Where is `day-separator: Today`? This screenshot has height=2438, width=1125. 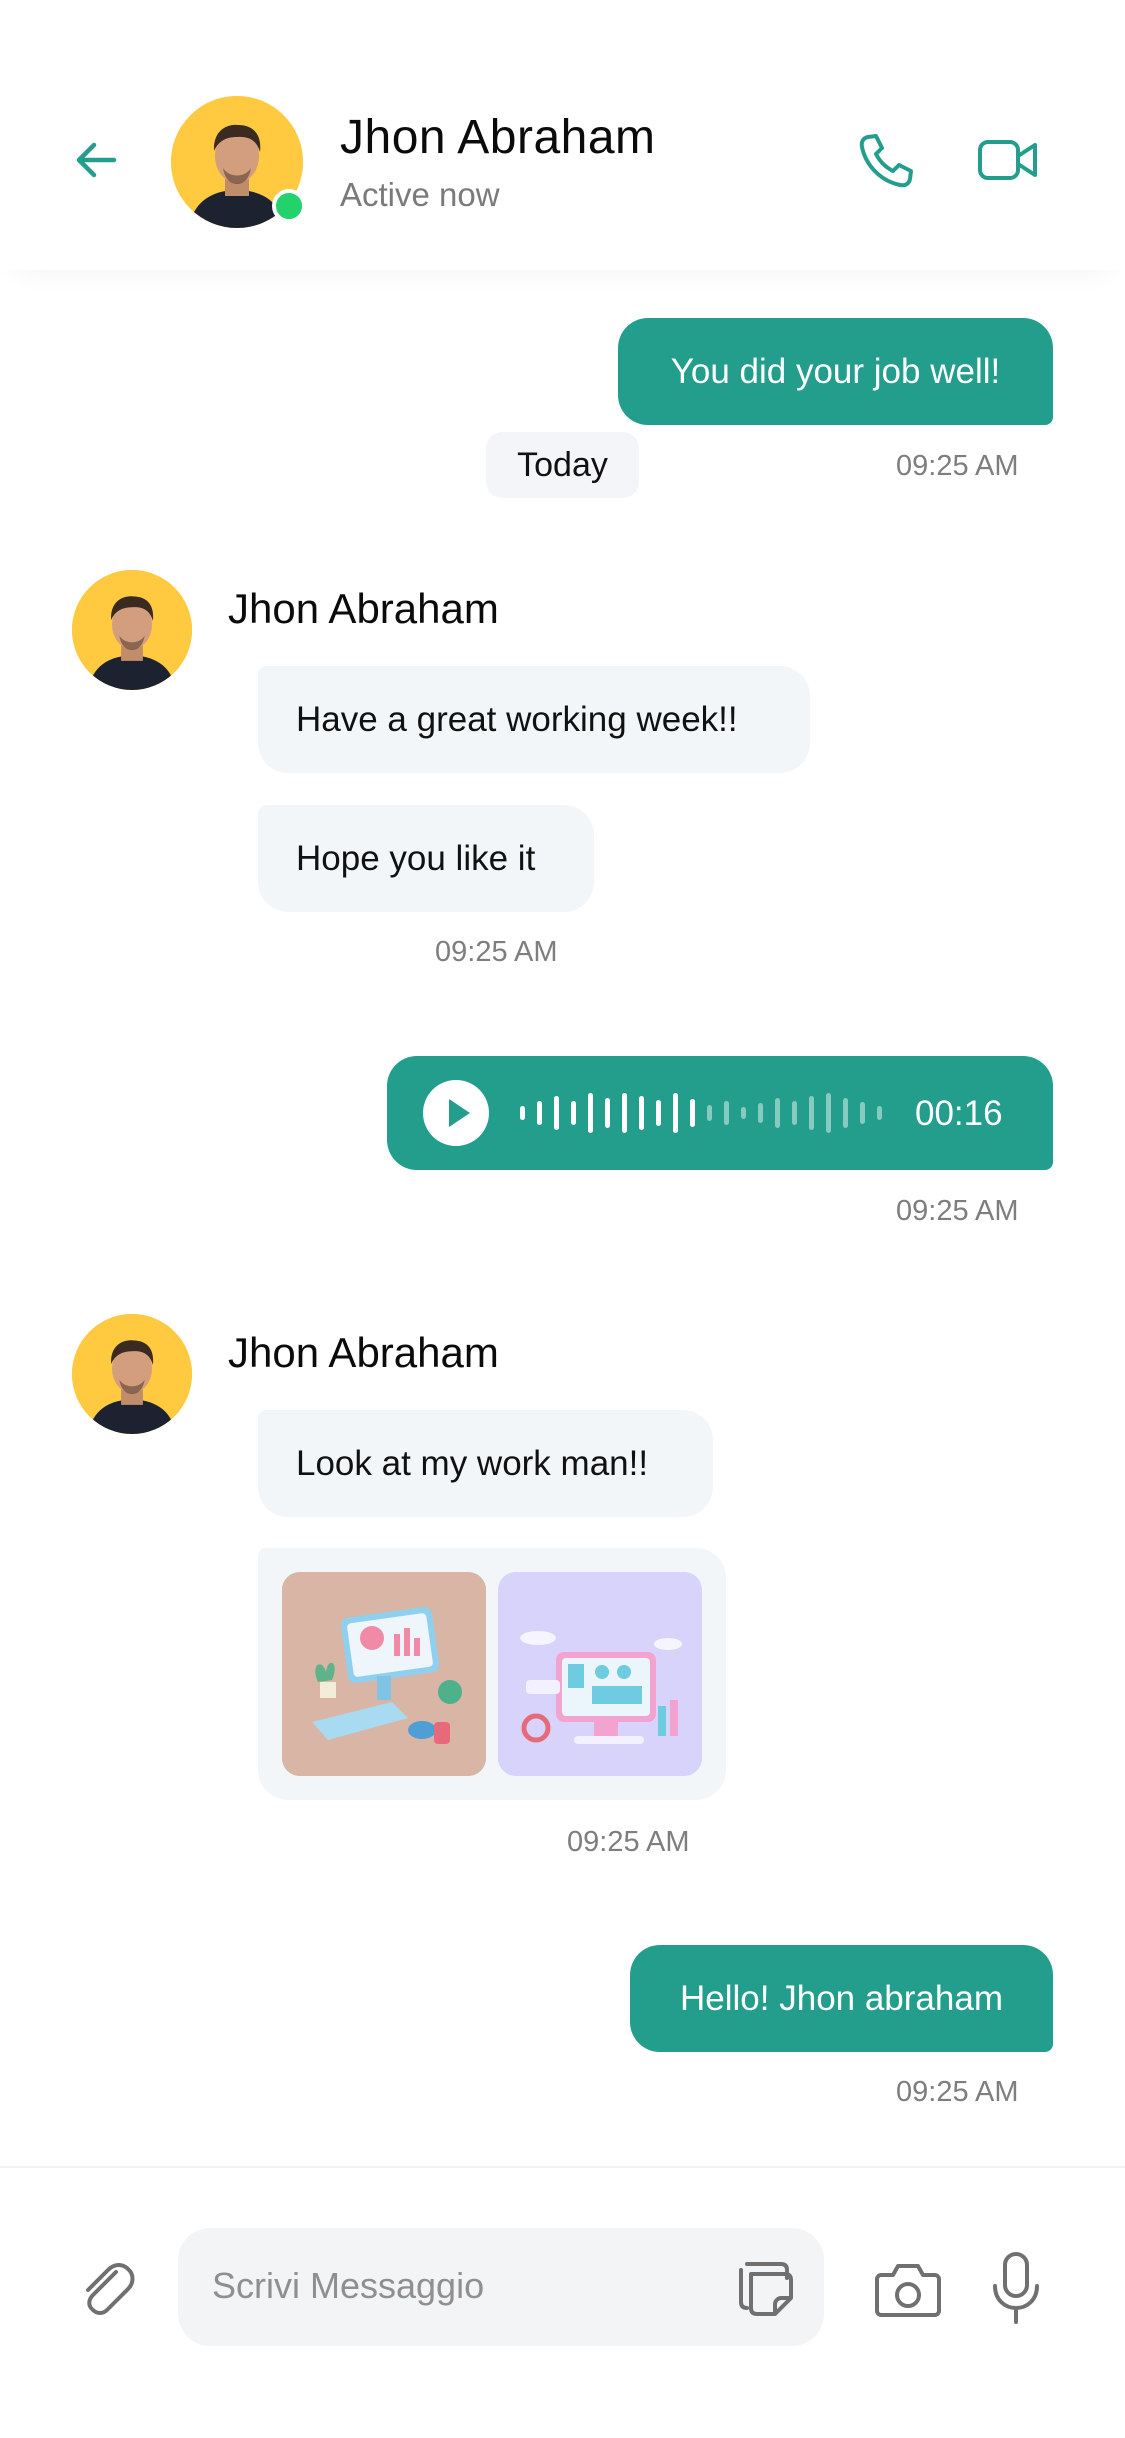
day-separator: Today is located at coordinates (562, 465).